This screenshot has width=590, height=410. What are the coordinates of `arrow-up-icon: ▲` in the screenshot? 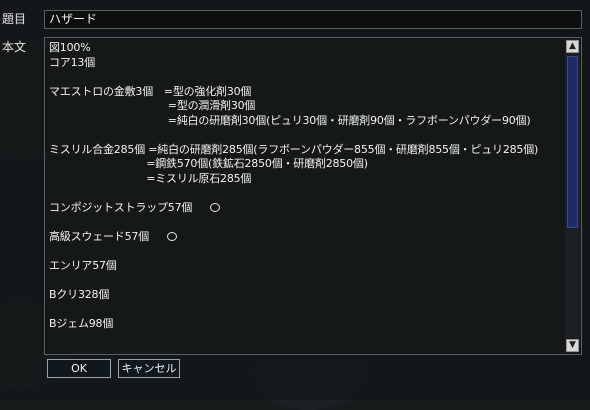 It's located at (572, 46).